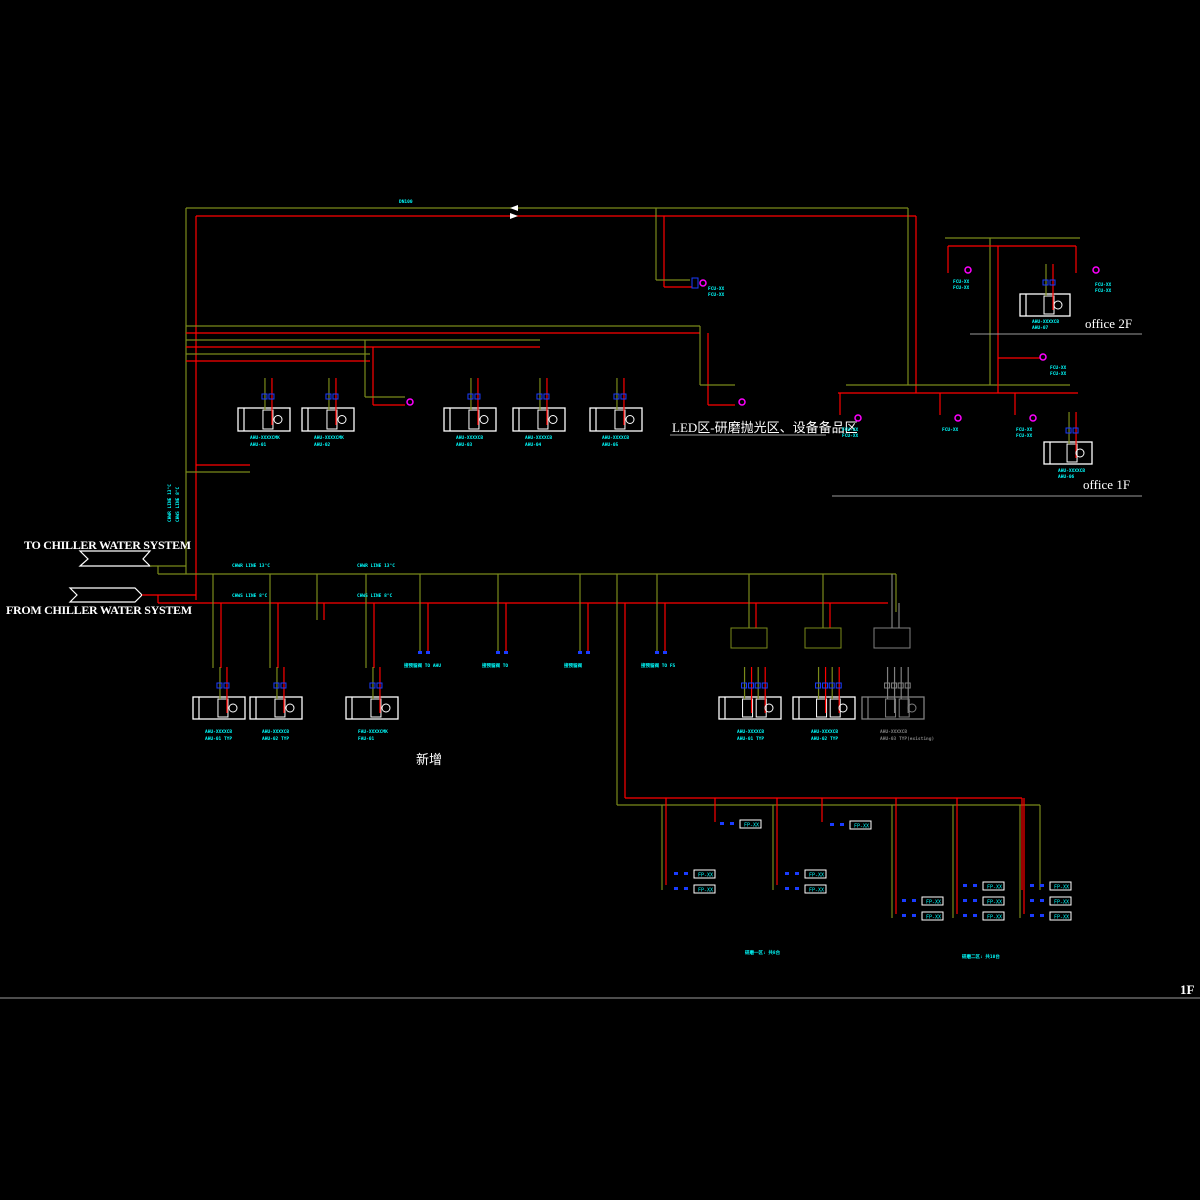 This screenshot has width=1200, height=1200. Describe the element at coordinates (322, 445) in the screenshot. I see `upper-ahu-tag: AHU-02` at that location.